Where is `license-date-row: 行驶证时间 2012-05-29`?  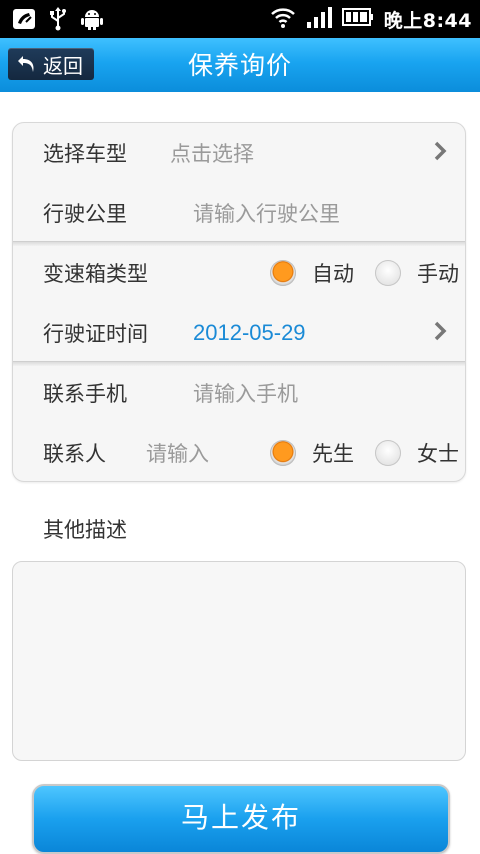 license-date-row: 行驶证时间 2012-05-29 is located at coordinates (239, 333).